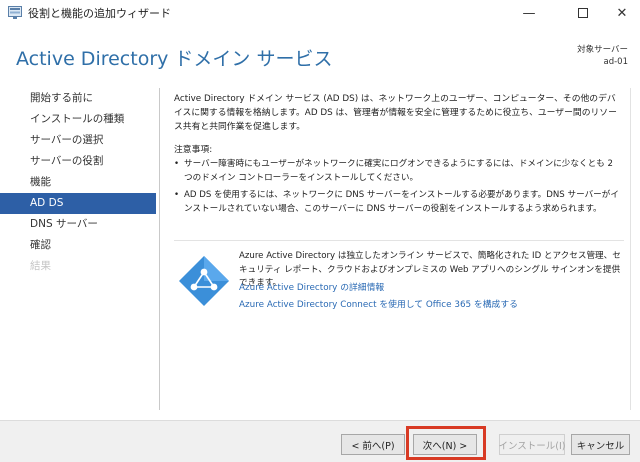  What do you see at coordinates (204, 281) in the screenshot?
I see `azure-ad-icon` at bounding box center [204, 281].